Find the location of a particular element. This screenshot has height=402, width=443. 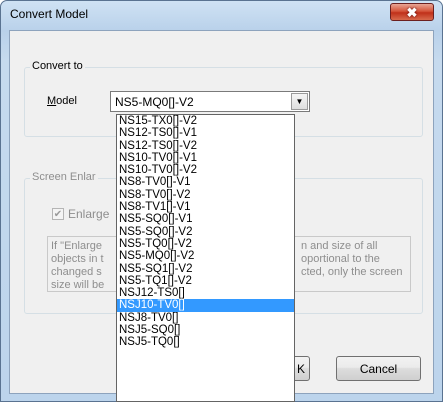

window-title: Convert Model is located at coordinates (49, 14).